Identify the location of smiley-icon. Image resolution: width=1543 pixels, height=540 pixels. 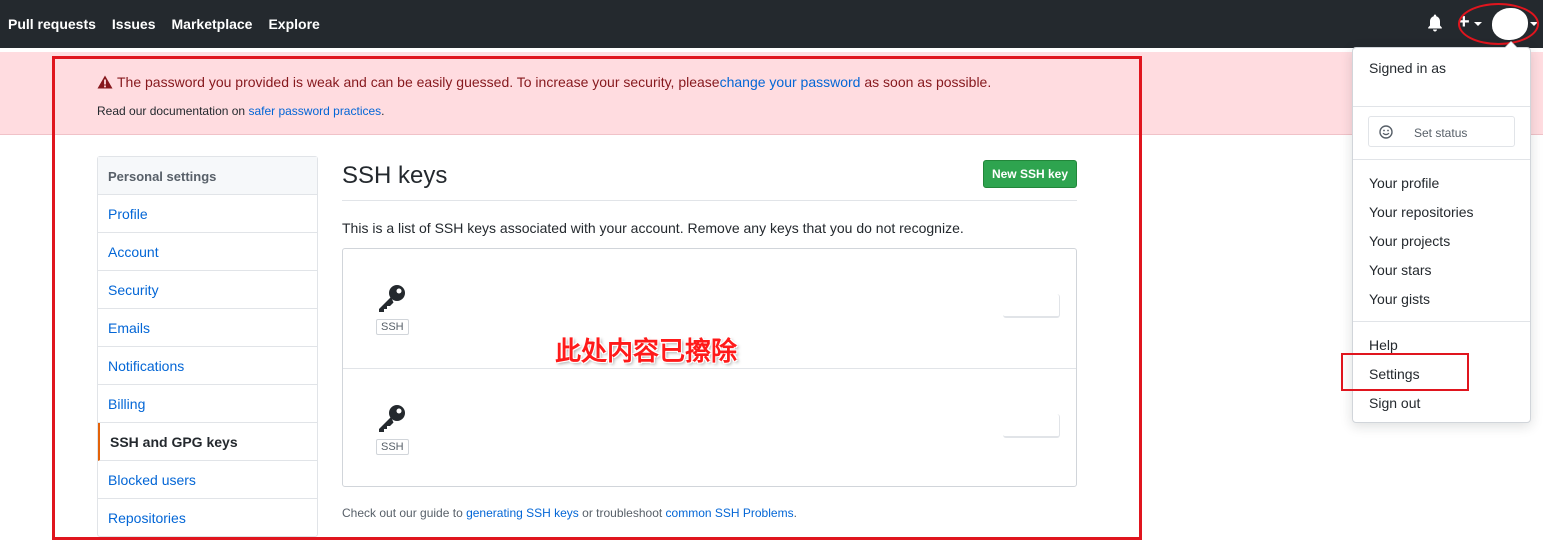
(1386, 132).